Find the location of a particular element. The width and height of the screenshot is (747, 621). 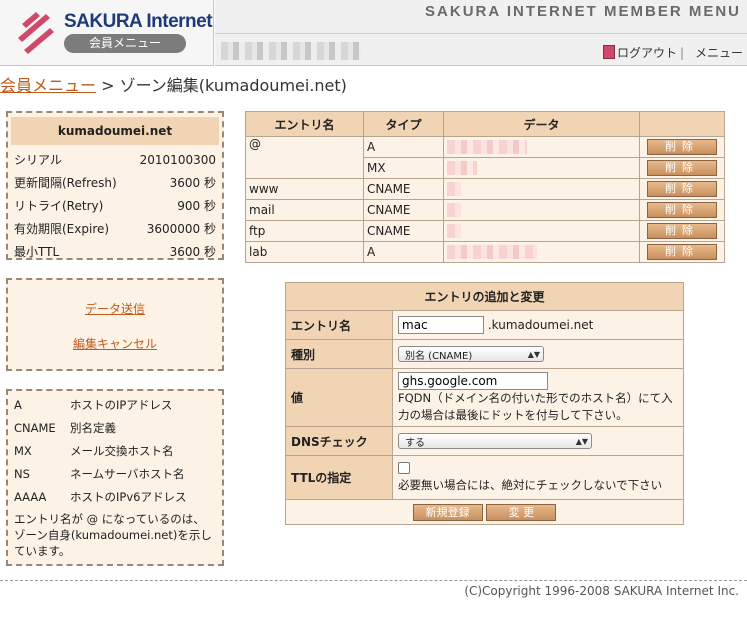

entry-cell: @ is located at coordinates (304, 157).